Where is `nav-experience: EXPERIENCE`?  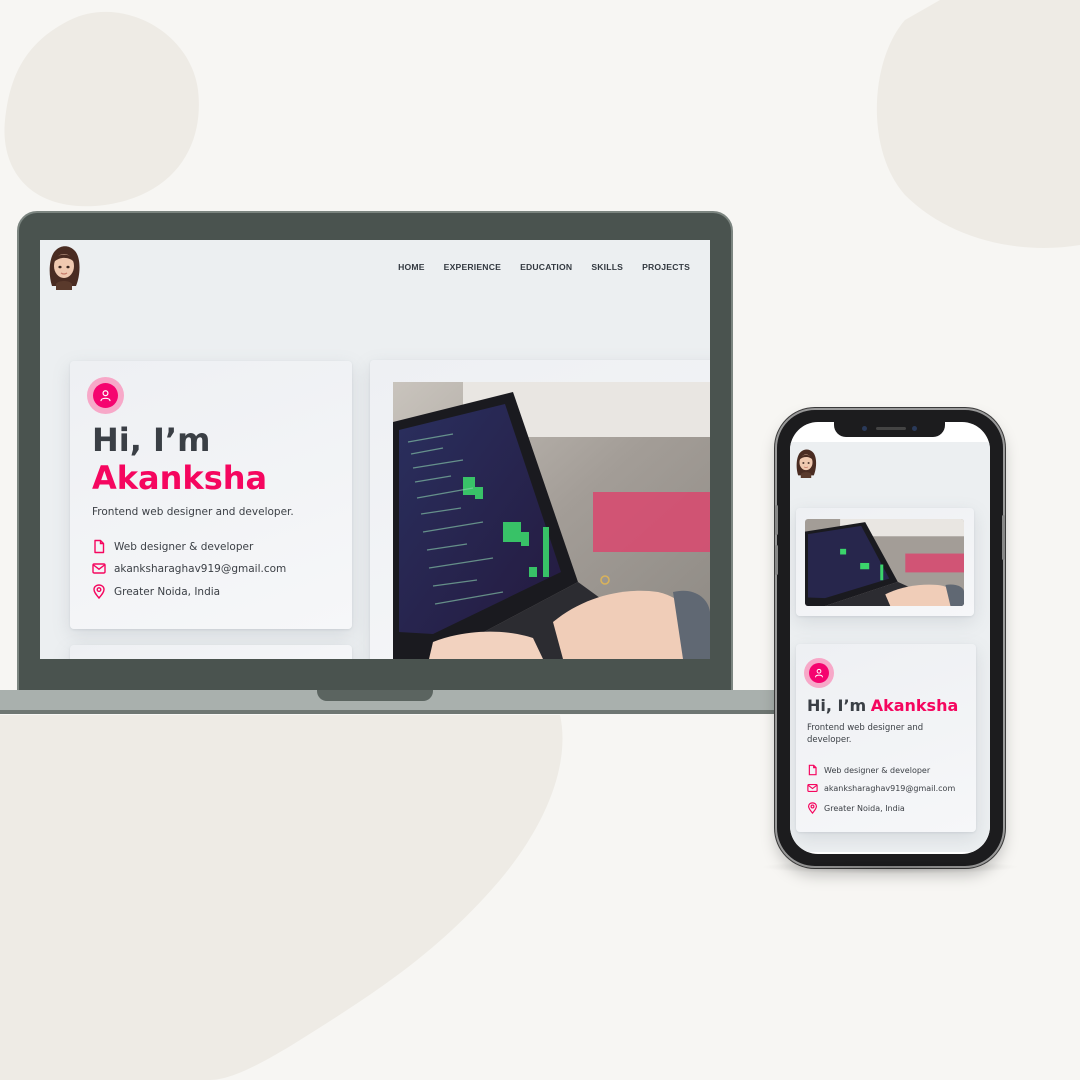
nav-experience: EXPERIENCE is located at coordinates (472, 267).